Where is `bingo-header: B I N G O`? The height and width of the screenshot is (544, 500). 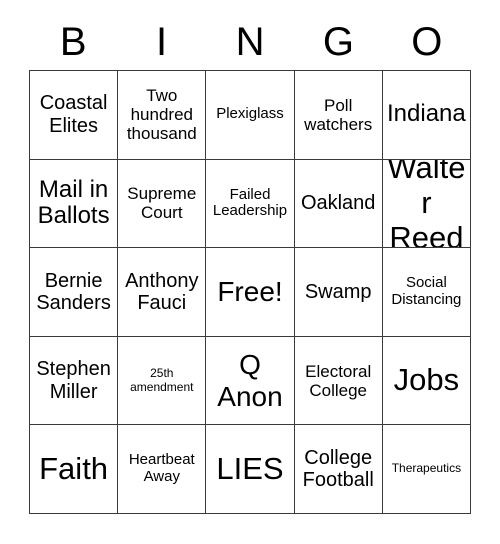
bingo-header: B I N G O is located at coordinates (250, 42).